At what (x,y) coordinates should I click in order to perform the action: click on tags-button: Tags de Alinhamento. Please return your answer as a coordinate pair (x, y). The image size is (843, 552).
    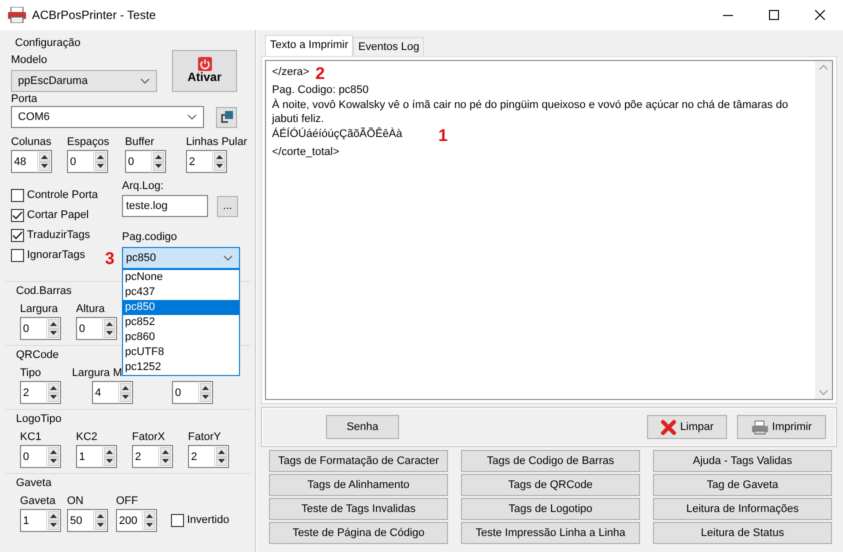
    Looking at the image, I should click on (358, 485).